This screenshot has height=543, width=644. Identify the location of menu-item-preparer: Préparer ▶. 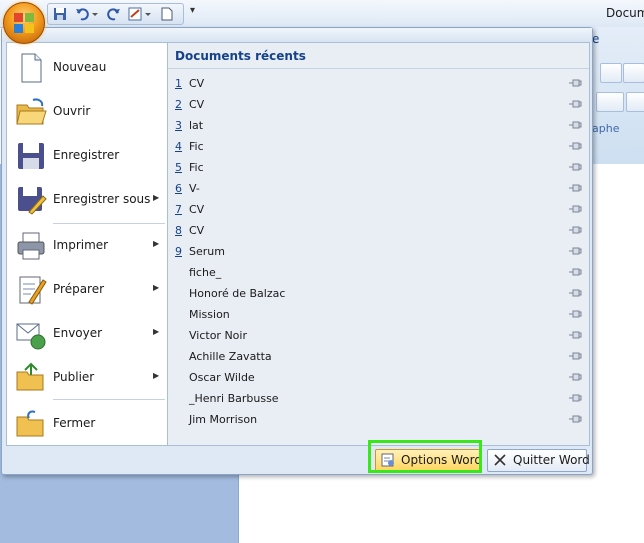
(87, 291).